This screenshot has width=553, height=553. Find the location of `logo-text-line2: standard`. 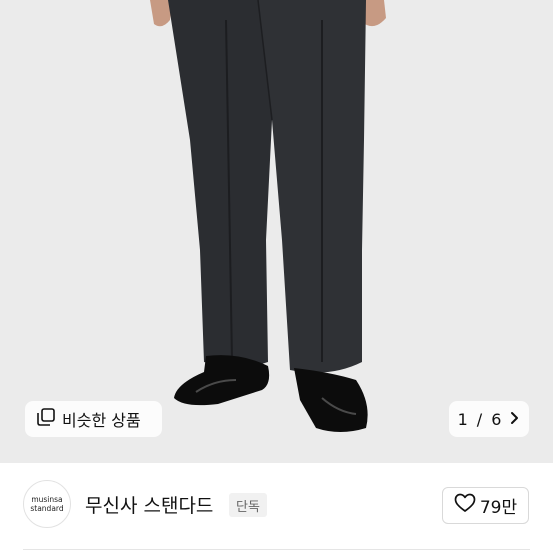

logo-text-line2: standard is located at coordinates (47, 508).